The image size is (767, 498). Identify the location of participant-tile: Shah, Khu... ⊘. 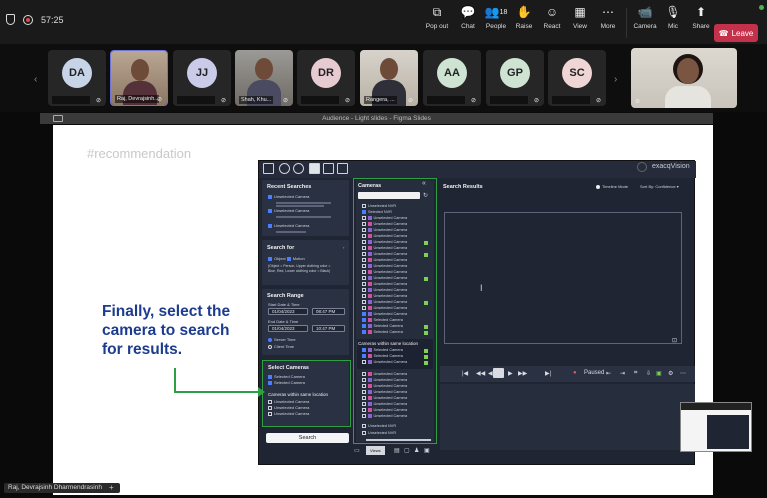
(264, 78).